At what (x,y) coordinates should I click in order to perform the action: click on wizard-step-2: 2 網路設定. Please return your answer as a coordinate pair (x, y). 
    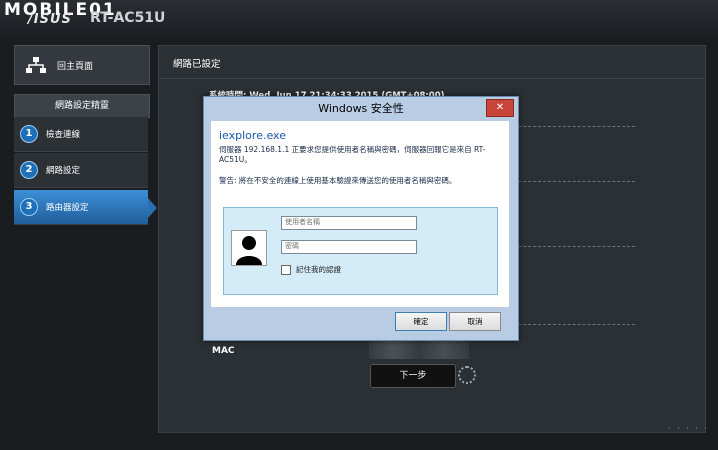
    Looking at the image, I should click on (81, 170).